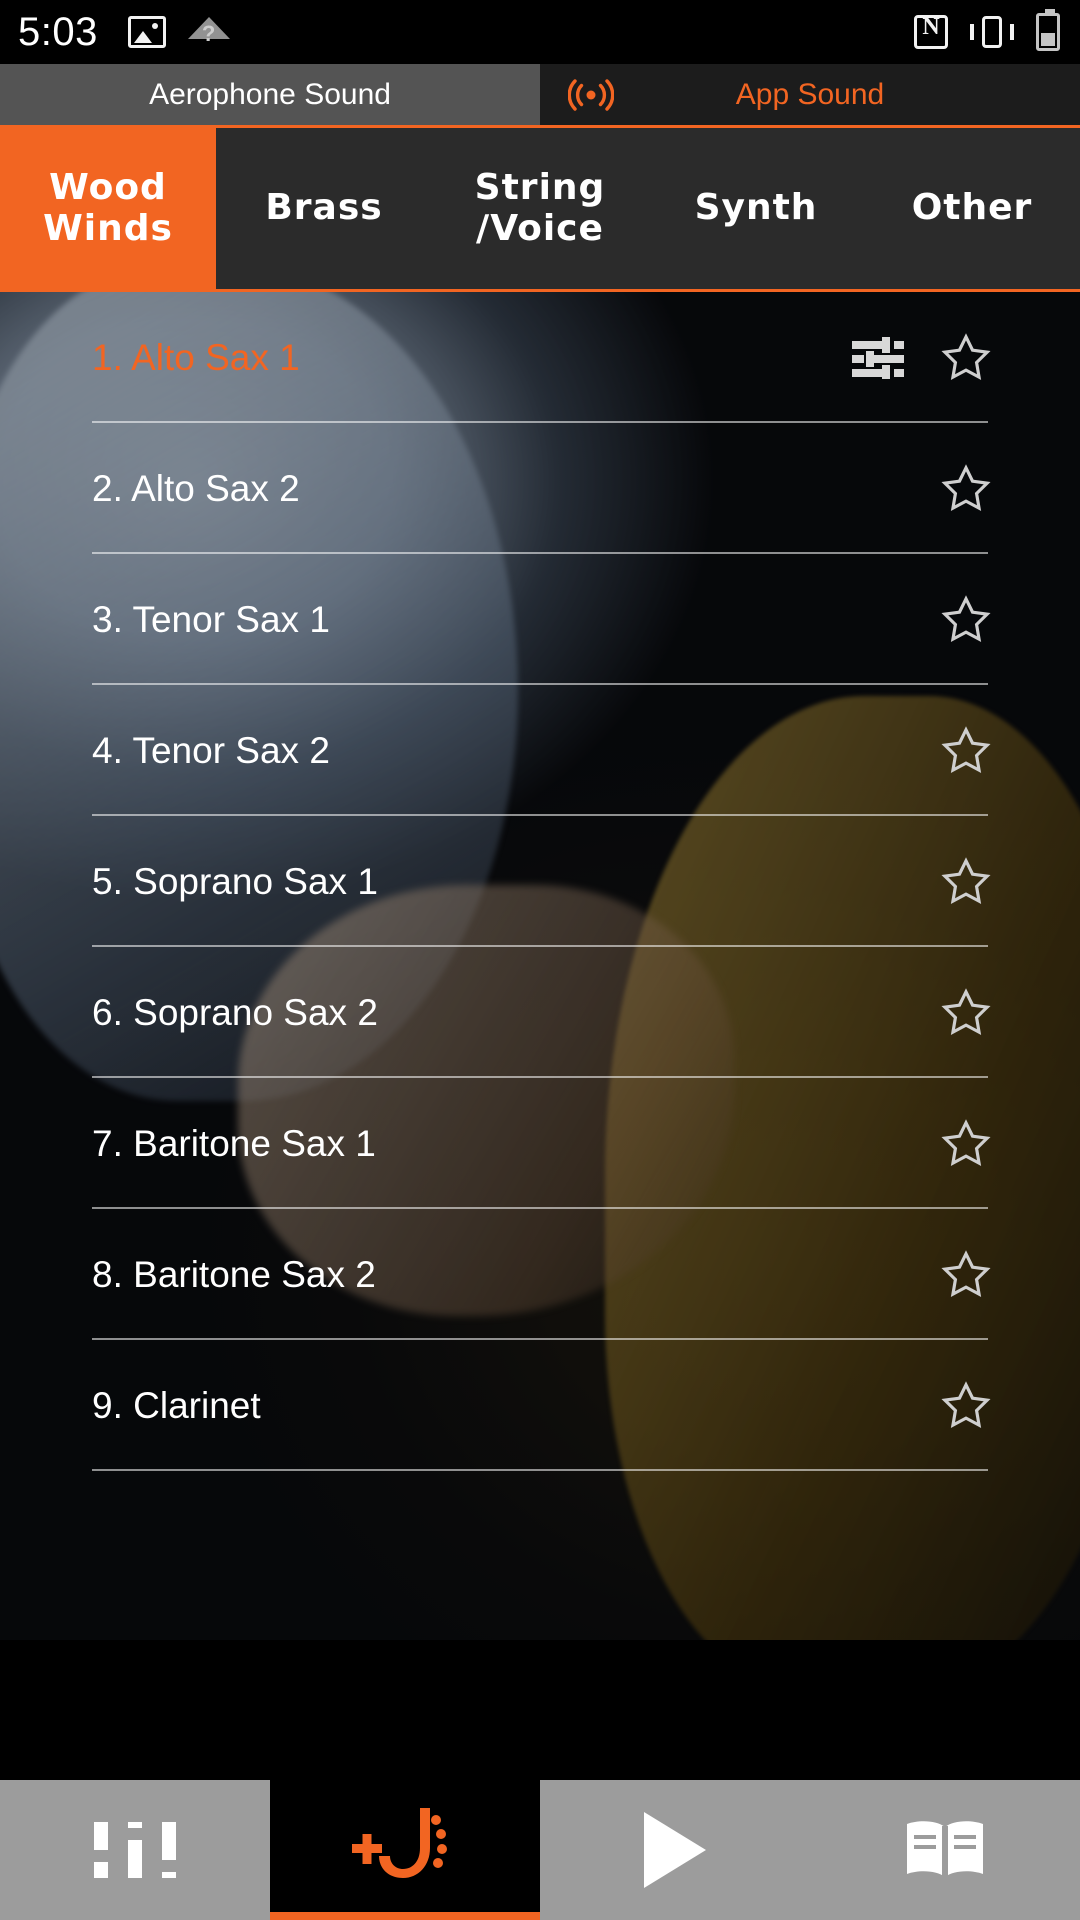  Describe the element at coordinates (235, 881) in the screenshot. I see `sound-name: 5. Soprano Sax 1` at that location.